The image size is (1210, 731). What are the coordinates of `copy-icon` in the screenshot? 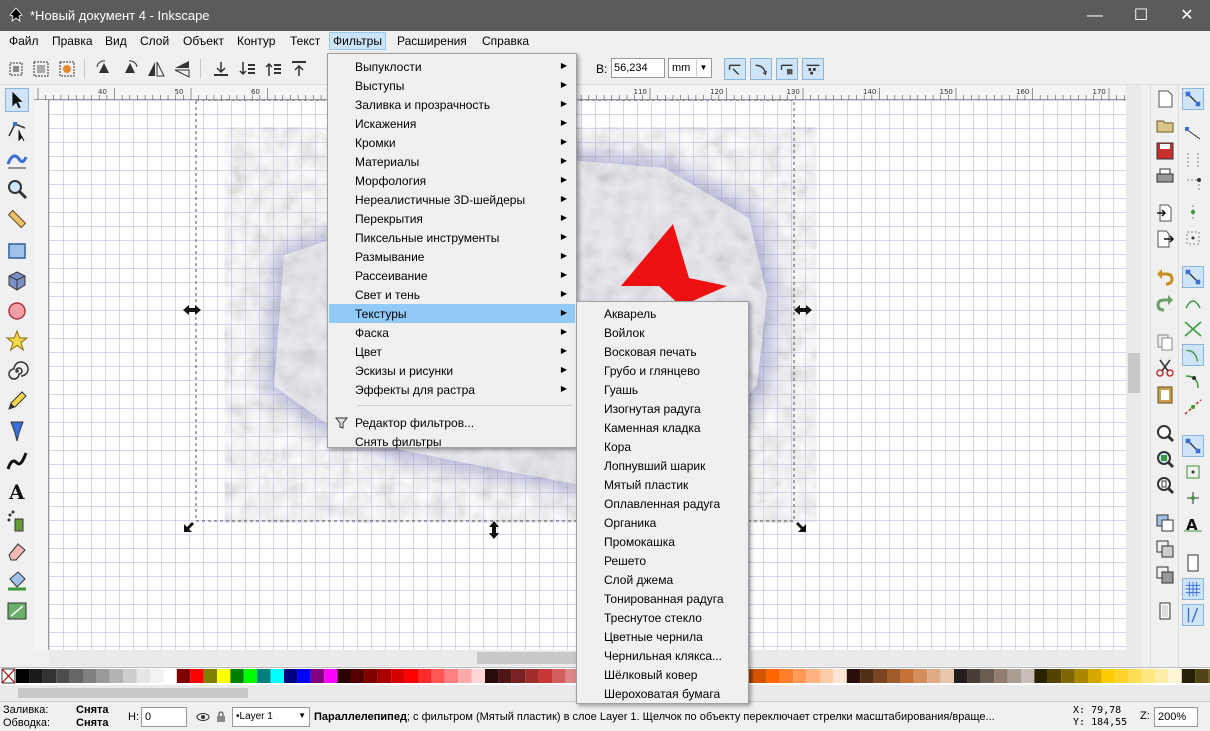 It's located at (1165, 342).